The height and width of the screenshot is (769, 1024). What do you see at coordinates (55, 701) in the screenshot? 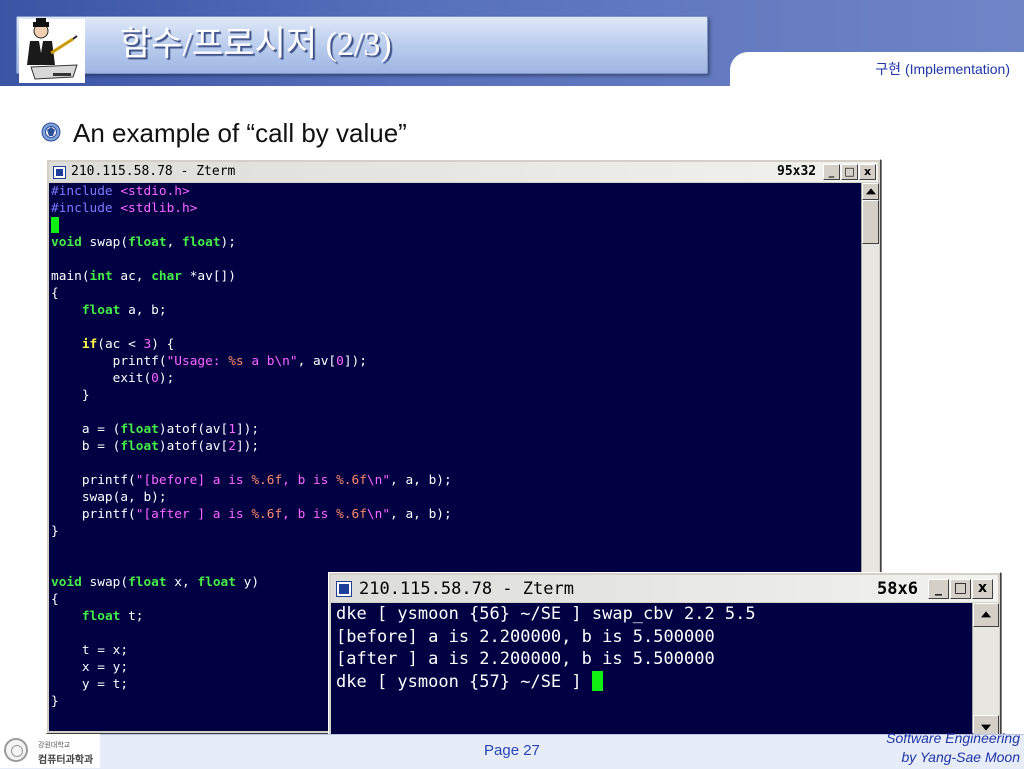
I see `code-line-31: }` at bounding box center [55, 701].